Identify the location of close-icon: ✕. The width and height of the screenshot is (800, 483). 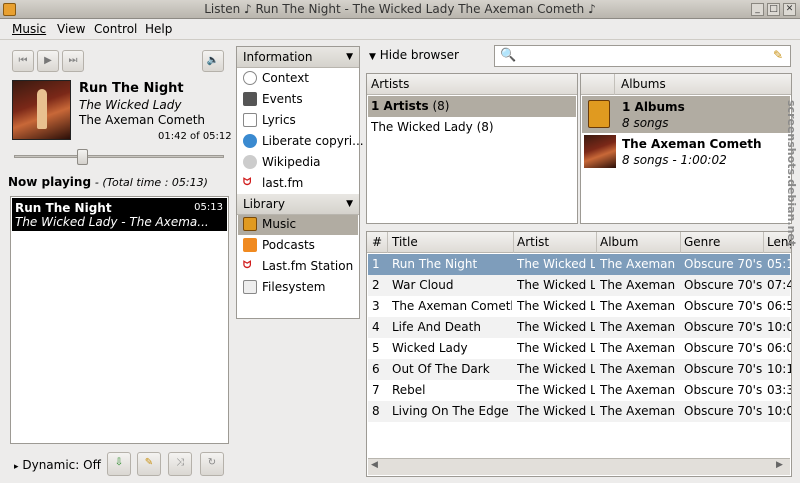
(789, 9).